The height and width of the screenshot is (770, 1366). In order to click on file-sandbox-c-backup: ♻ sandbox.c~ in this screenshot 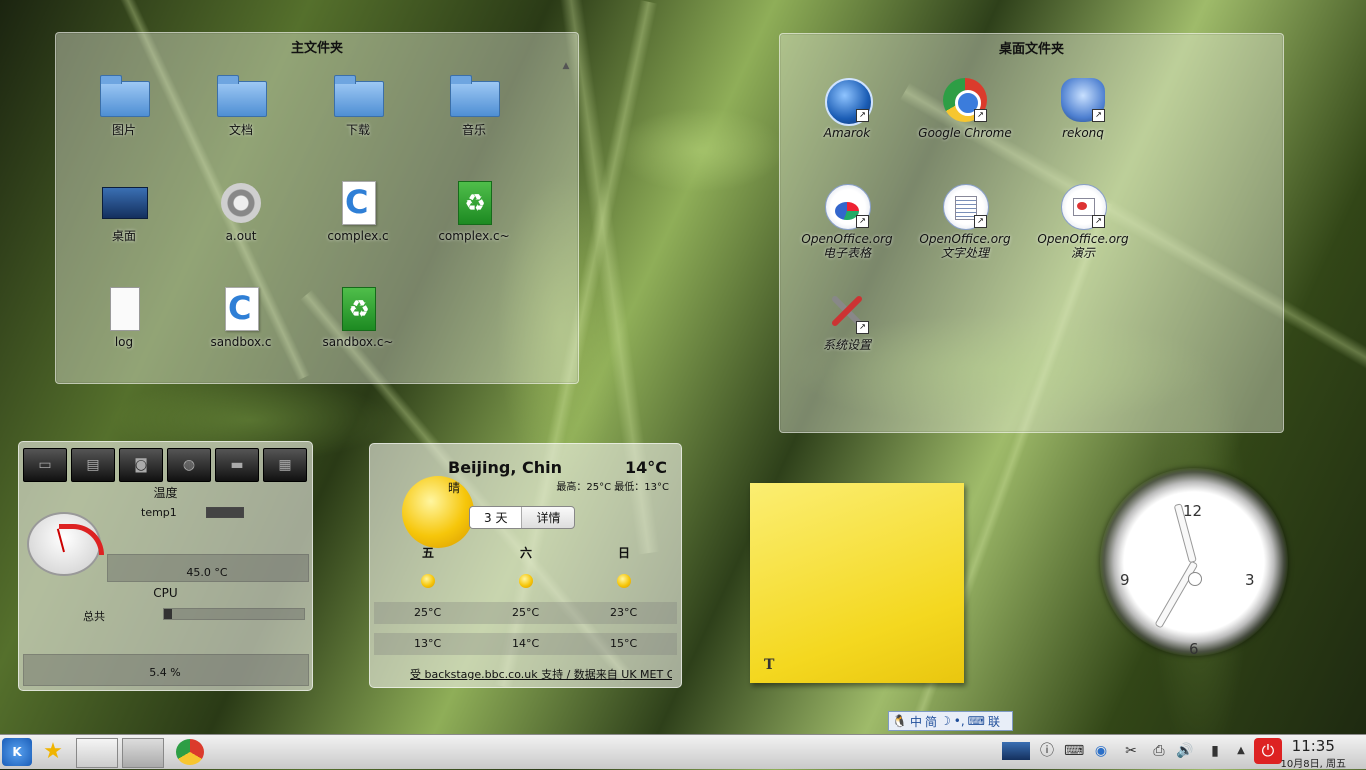, I will do `click(358, 317)`.